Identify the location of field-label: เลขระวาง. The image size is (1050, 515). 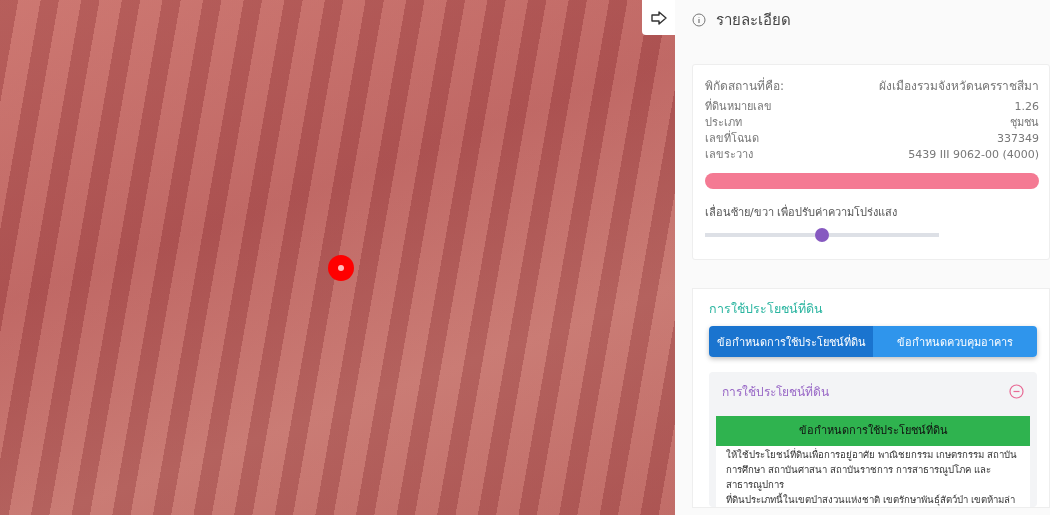
(729, 155).